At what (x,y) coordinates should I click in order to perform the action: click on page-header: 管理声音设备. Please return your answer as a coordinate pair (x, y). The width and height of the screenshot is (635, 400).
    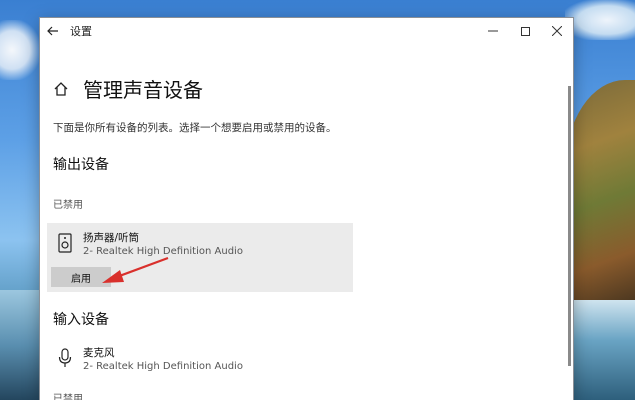
    Looking at the image, I should click on (128, 88).